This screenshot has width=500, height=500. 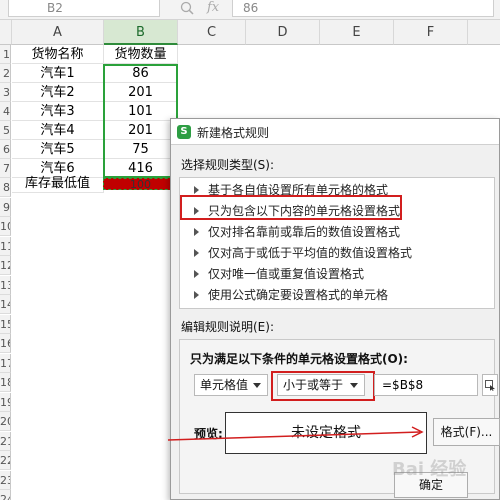 I want to click on column-header-g, so click(x=484, y=32).